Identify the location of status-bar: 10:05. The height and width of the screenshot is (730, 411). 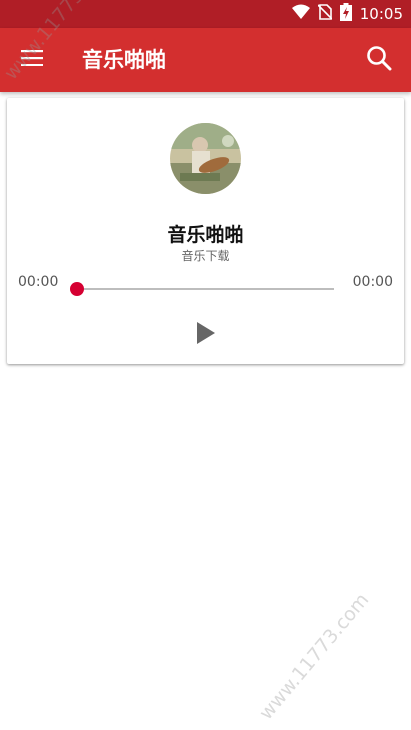
(205, 14).